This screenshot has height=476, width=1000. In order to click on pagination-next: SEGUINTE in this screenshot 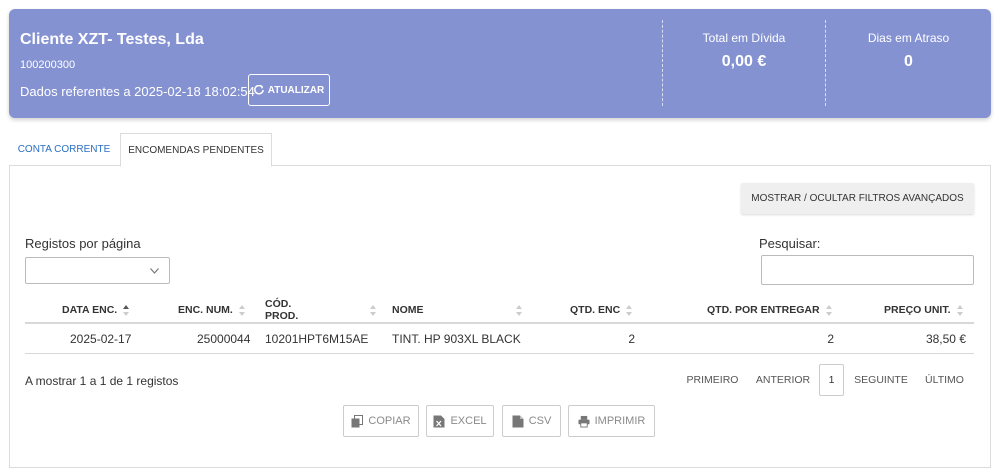, I will do `click(881, 380)`.